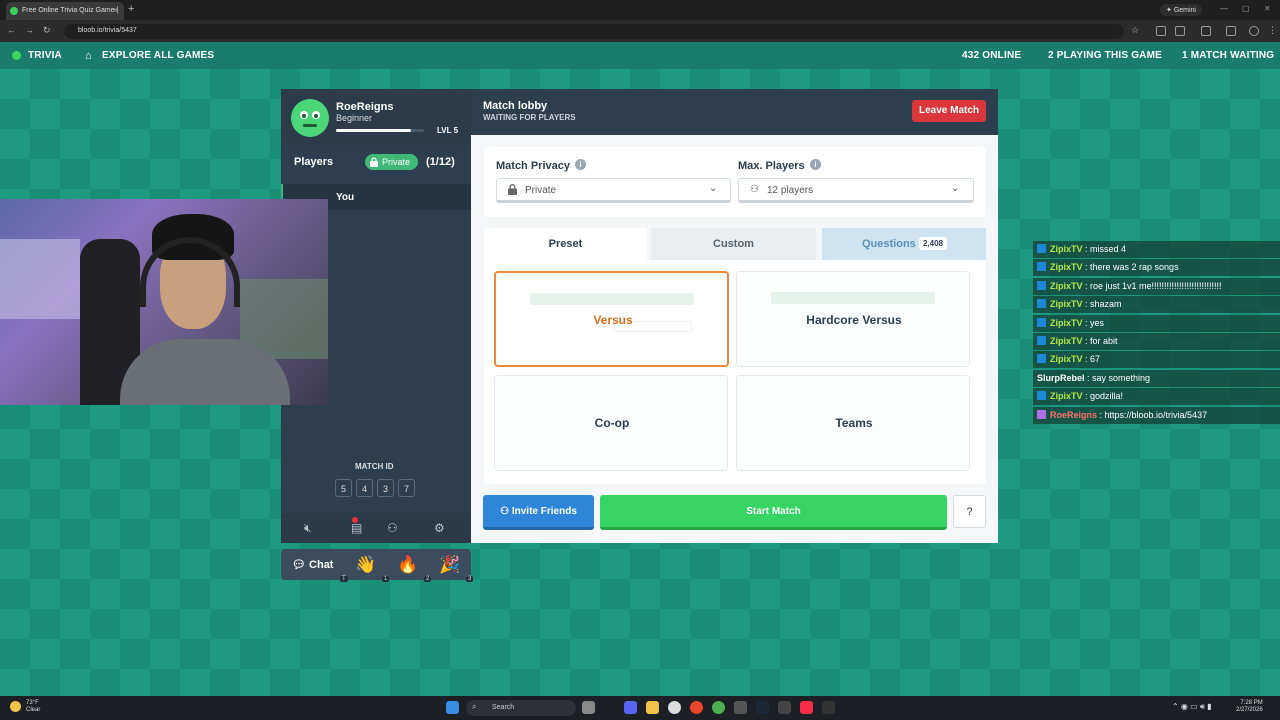 The height and width of the screenshot is (720, 1280). What do you see at coordinates (1206, 31) in the screenshot?
I see `sidepanel-icon` at bounding box center [1206, 31].